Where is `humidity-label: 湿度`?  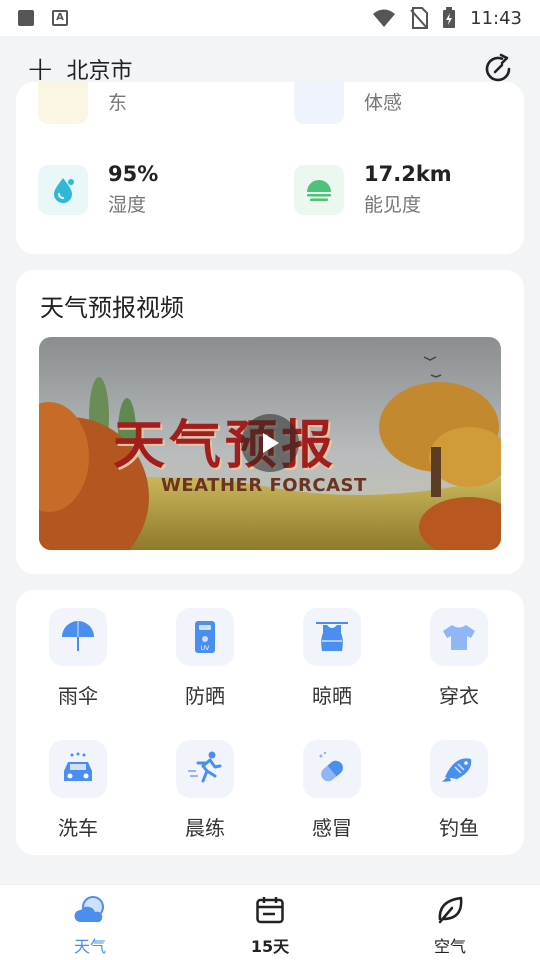 humidity-label: 湿度 is located at coordinates (127, 205).